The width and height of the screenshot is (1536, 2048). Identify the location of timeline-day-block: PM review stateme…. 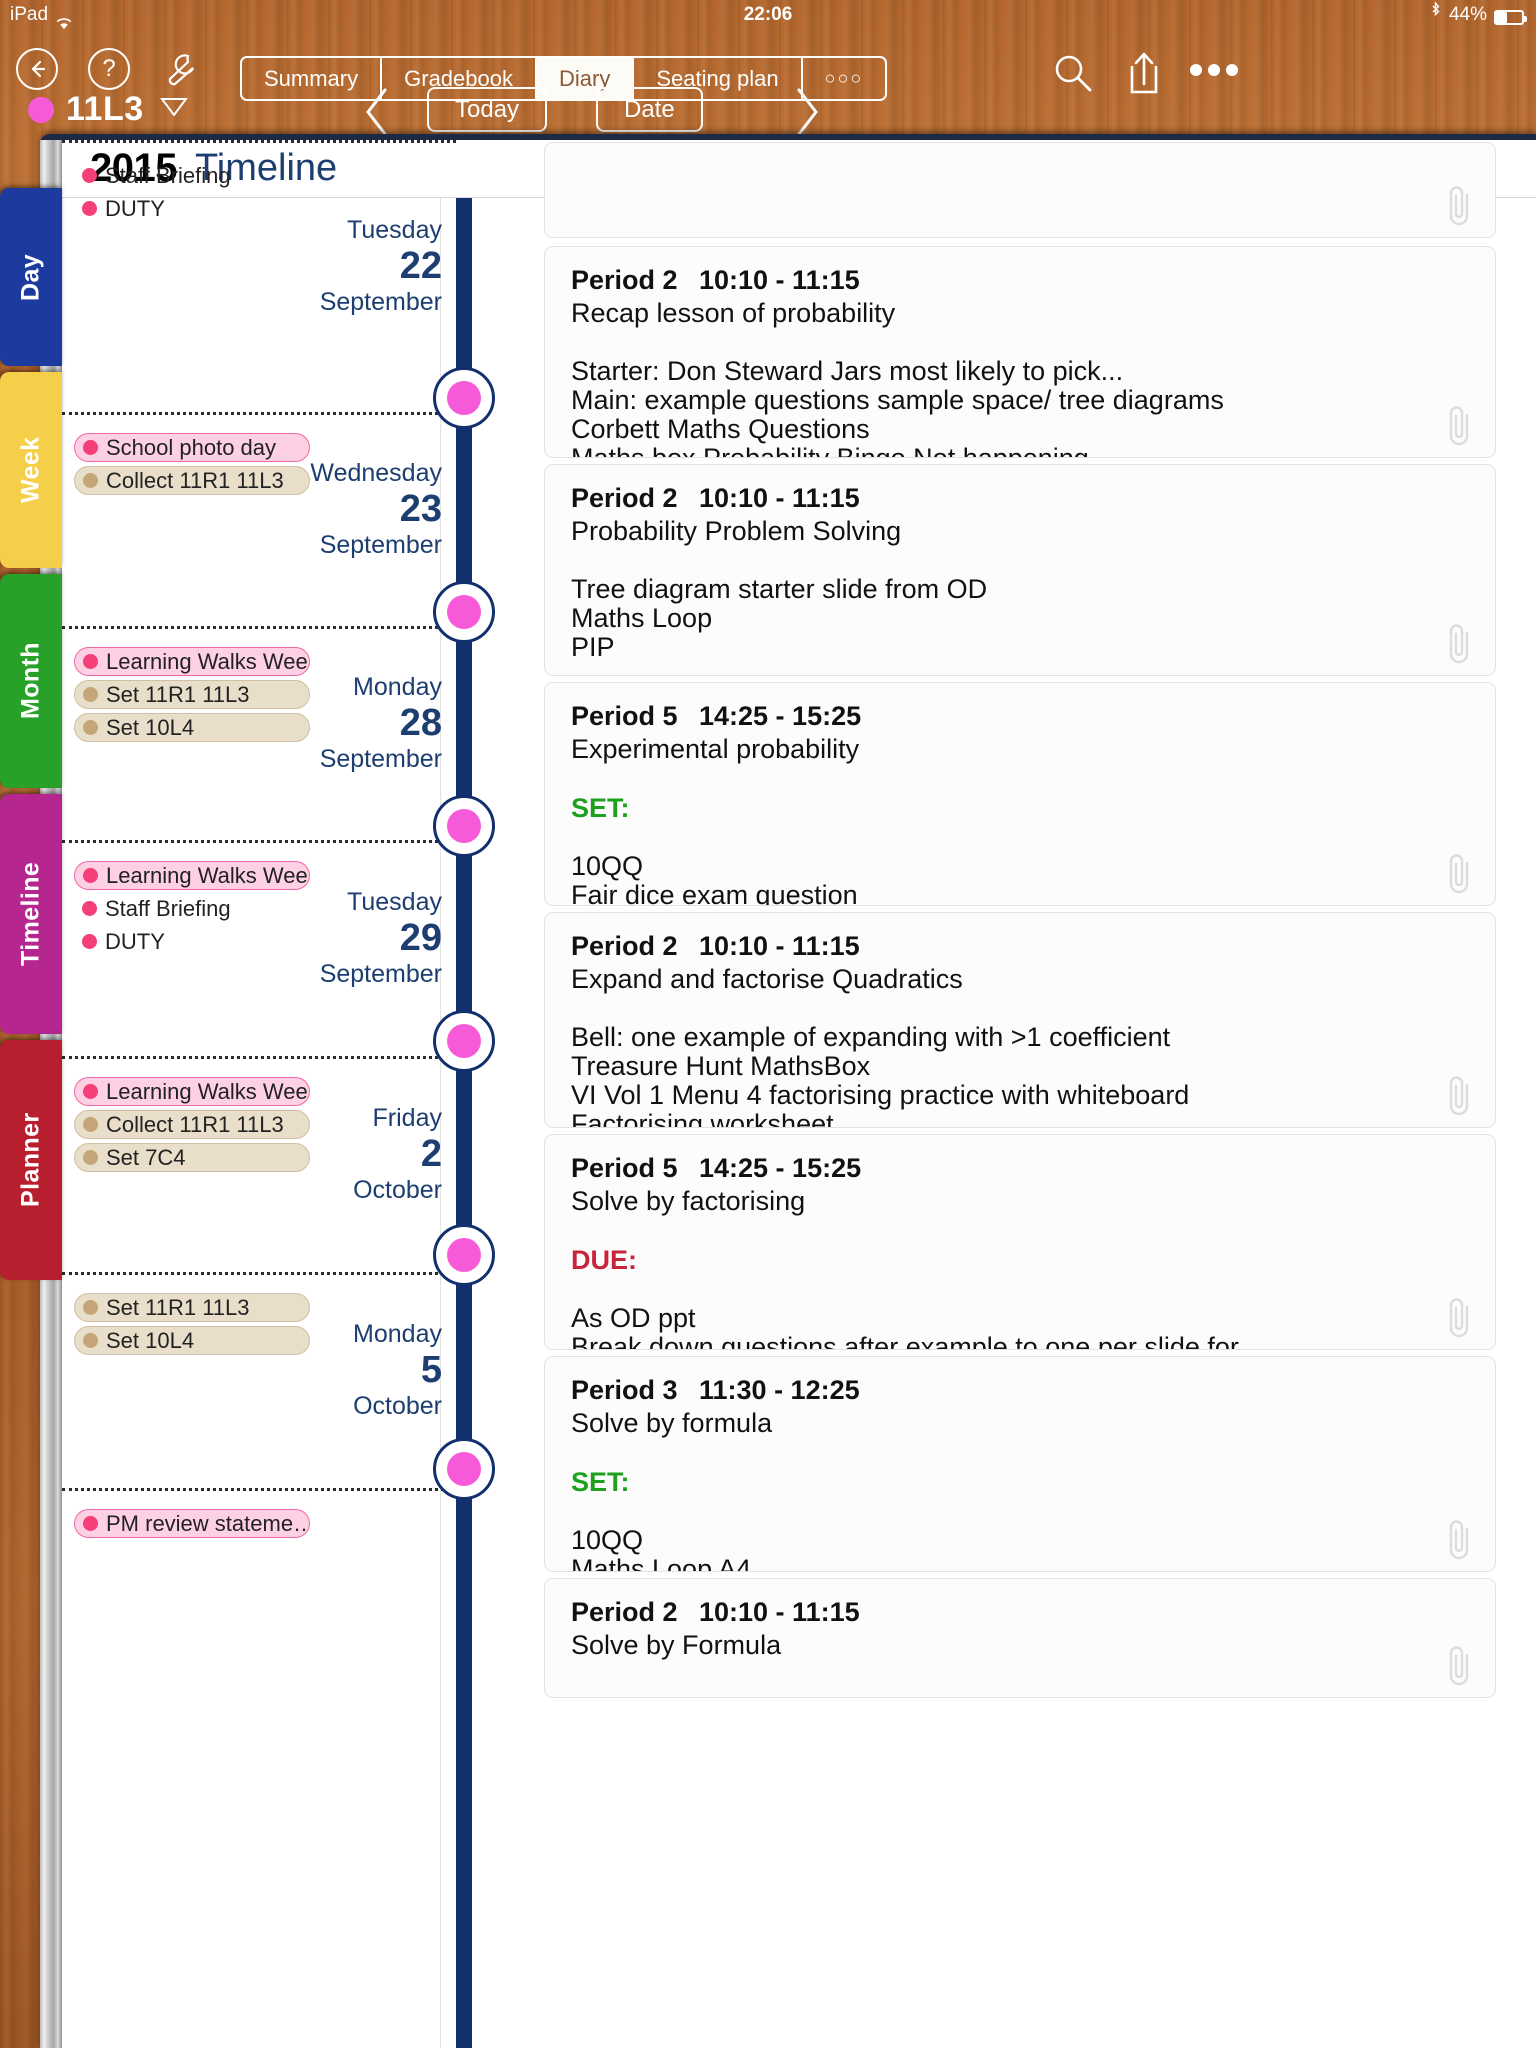
(259, 1596).